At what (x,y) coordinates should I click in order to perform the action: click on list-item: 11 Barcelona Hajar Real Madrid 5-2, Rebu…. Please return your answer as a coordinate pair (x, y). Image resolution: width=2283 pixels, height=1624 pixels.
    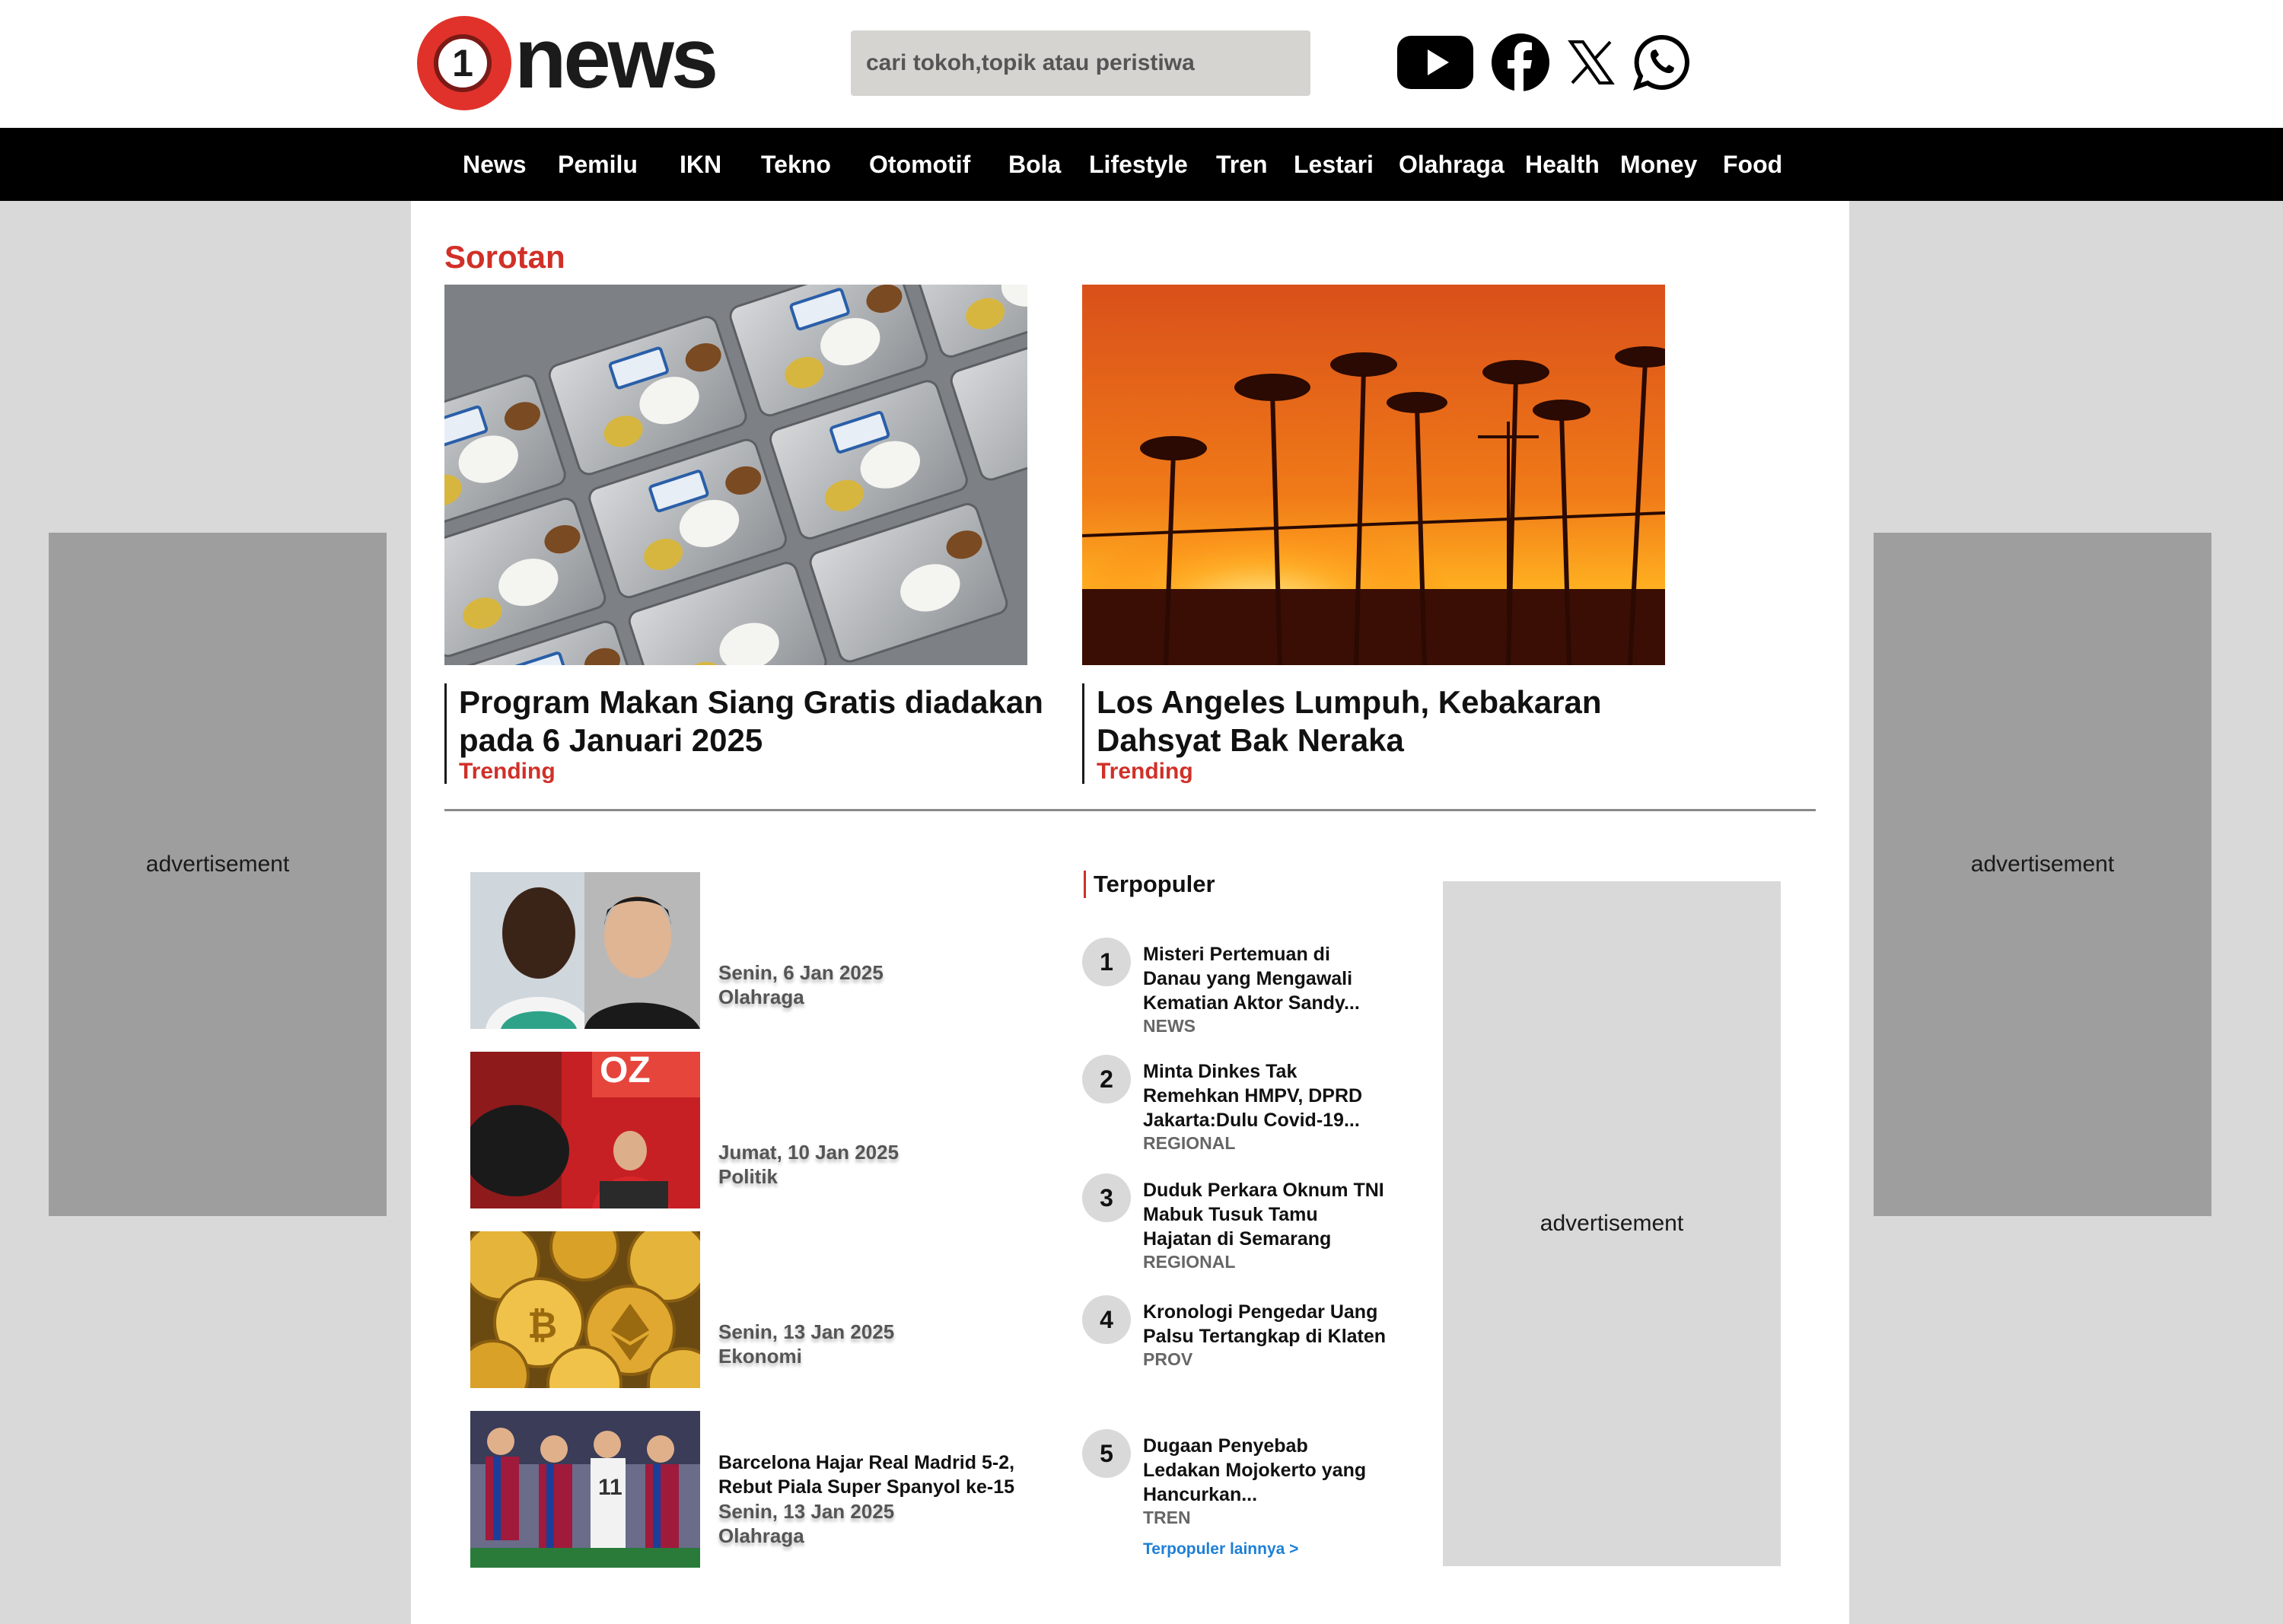
    Looking at the image, I should click on (759, 1489).